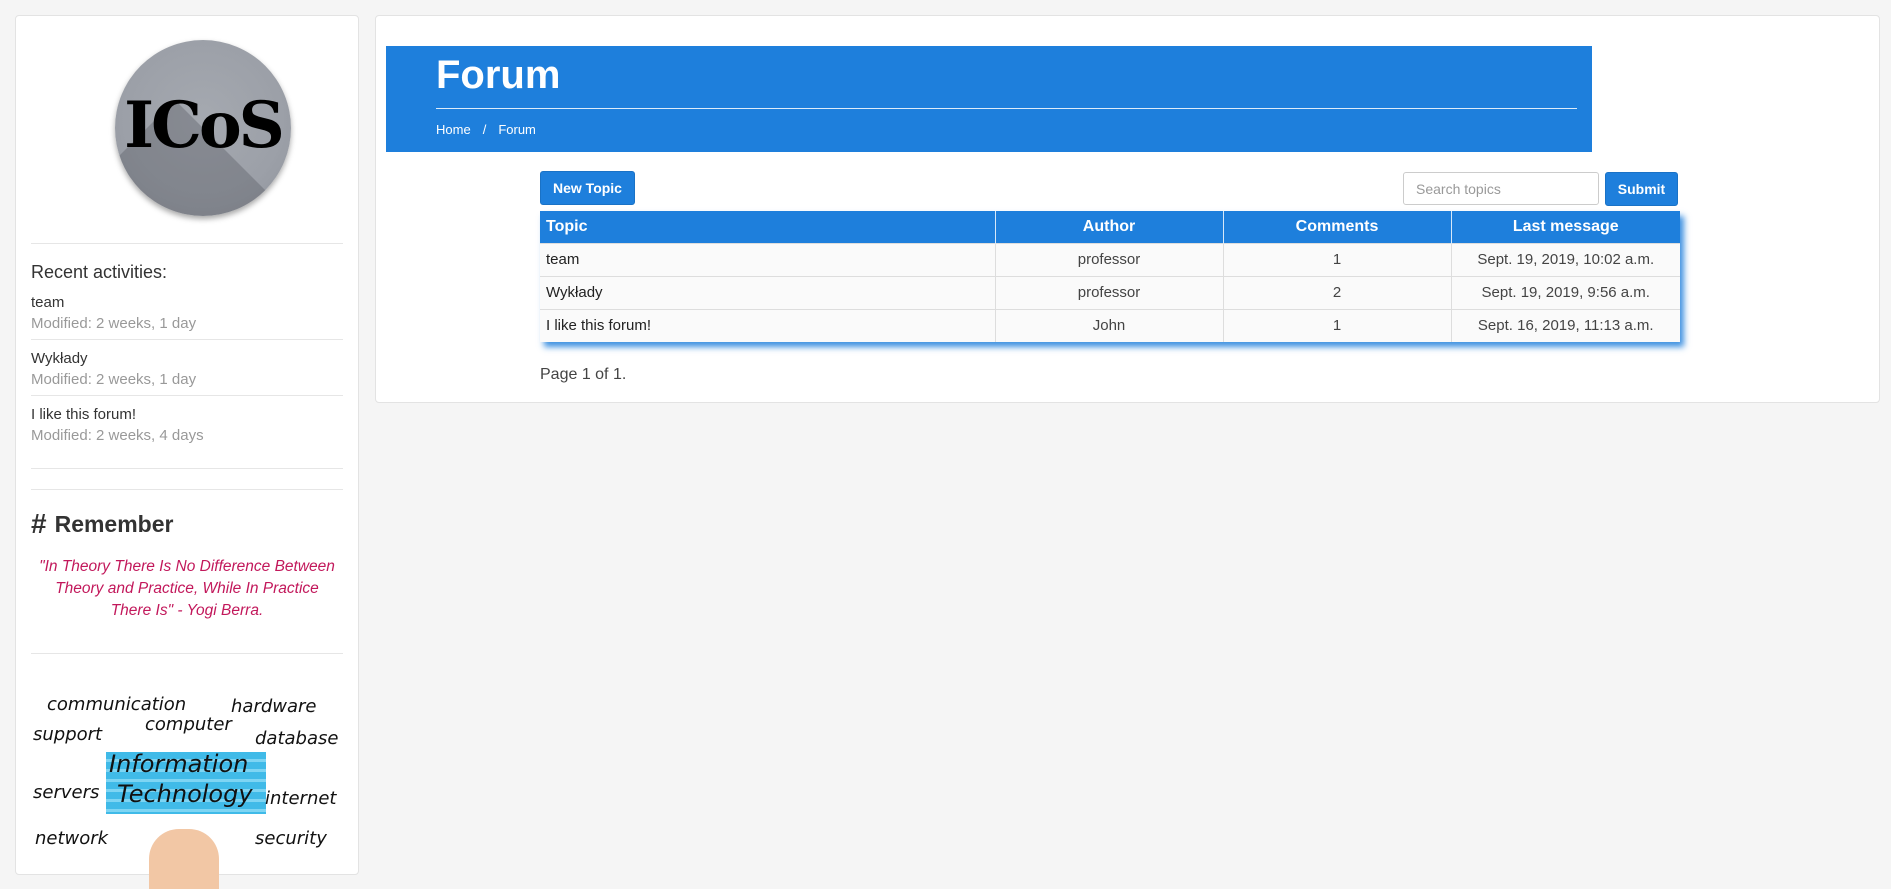 This screenshot has height=889, width=1891. I want to click on column-header-last-message: Last message, so click(1565, 227).